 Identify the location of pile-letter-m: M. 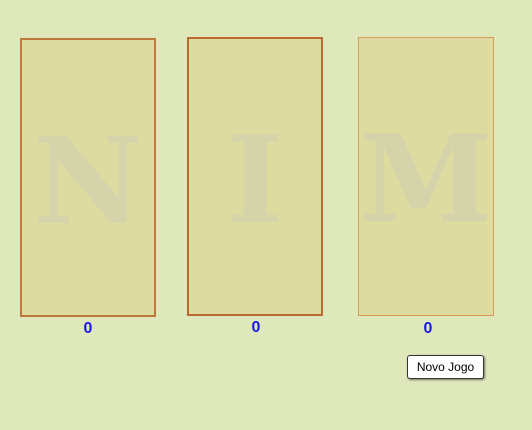
(426, 179).